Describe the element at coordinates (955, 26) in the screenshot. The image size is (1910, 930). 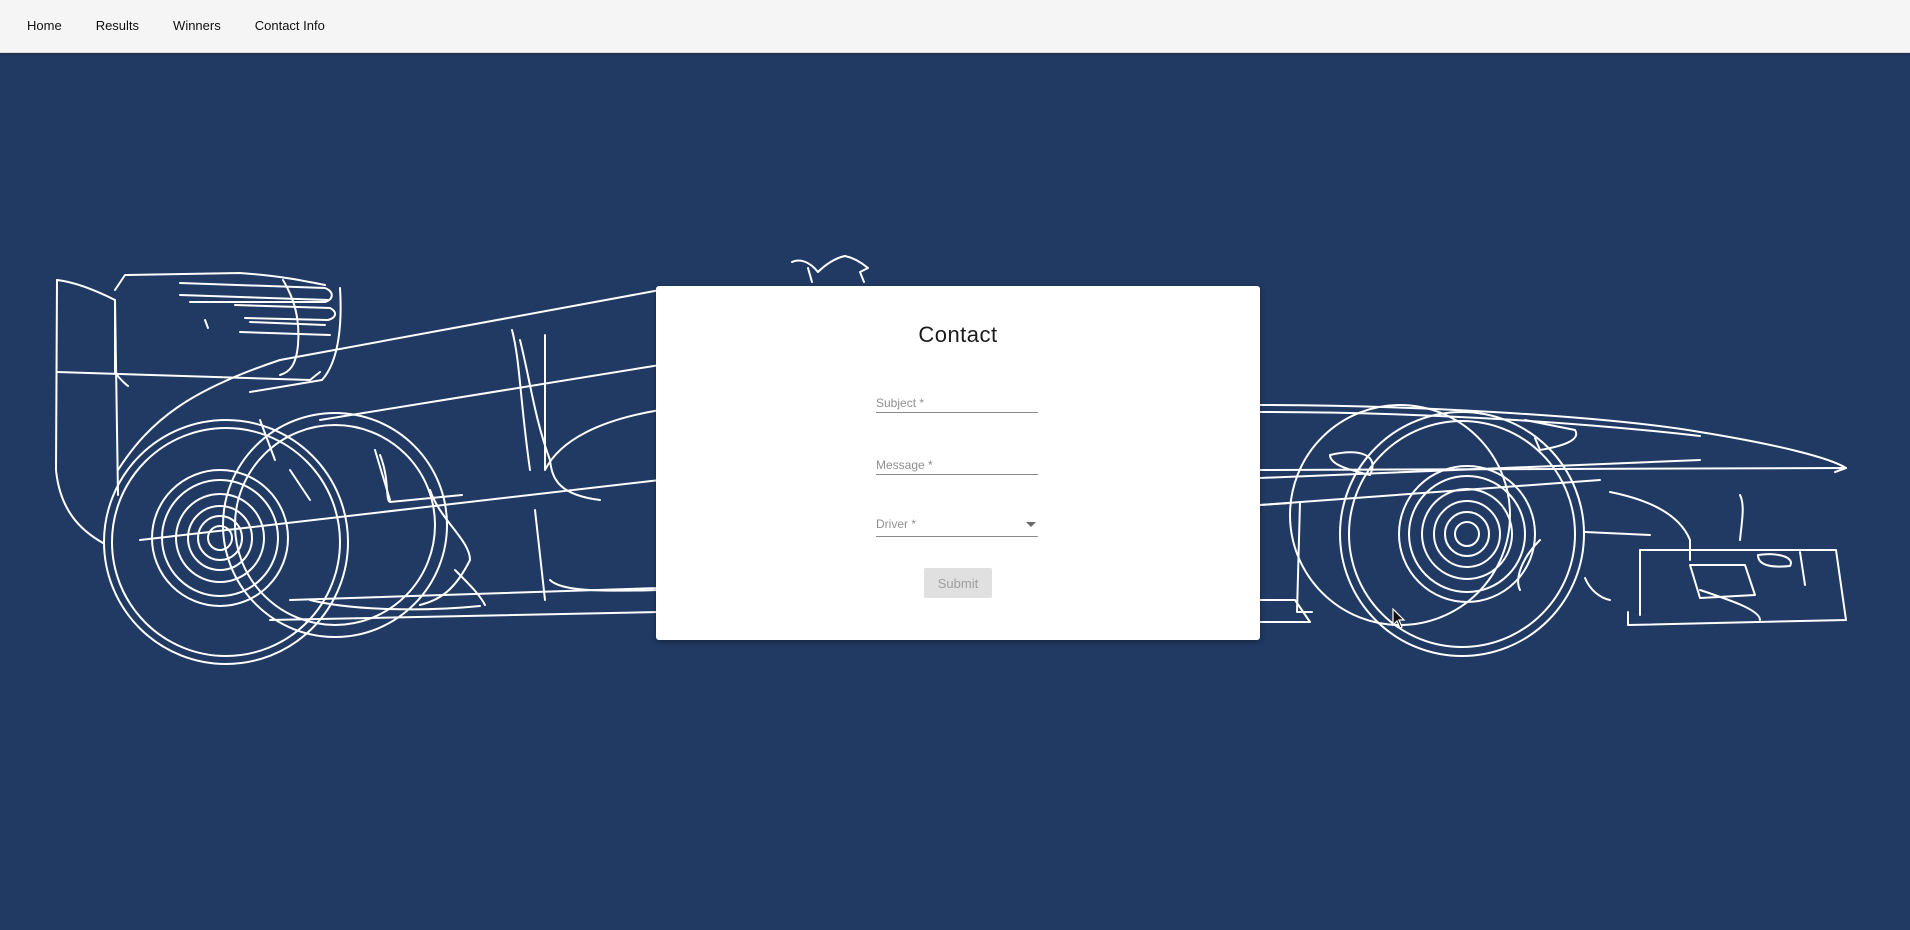
I see `top-navbar: Home Results Winners Contact Info` at that location.